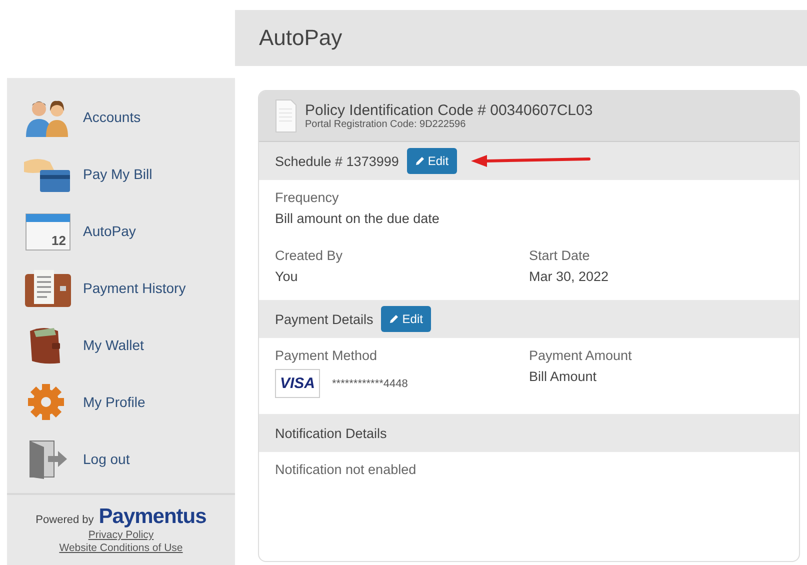 This screenshot has width=807, height=565. What do you see at coordinates (307, 197) in the screenshot?
I see `field-label: Frequency` at bounding box center [307, 197].